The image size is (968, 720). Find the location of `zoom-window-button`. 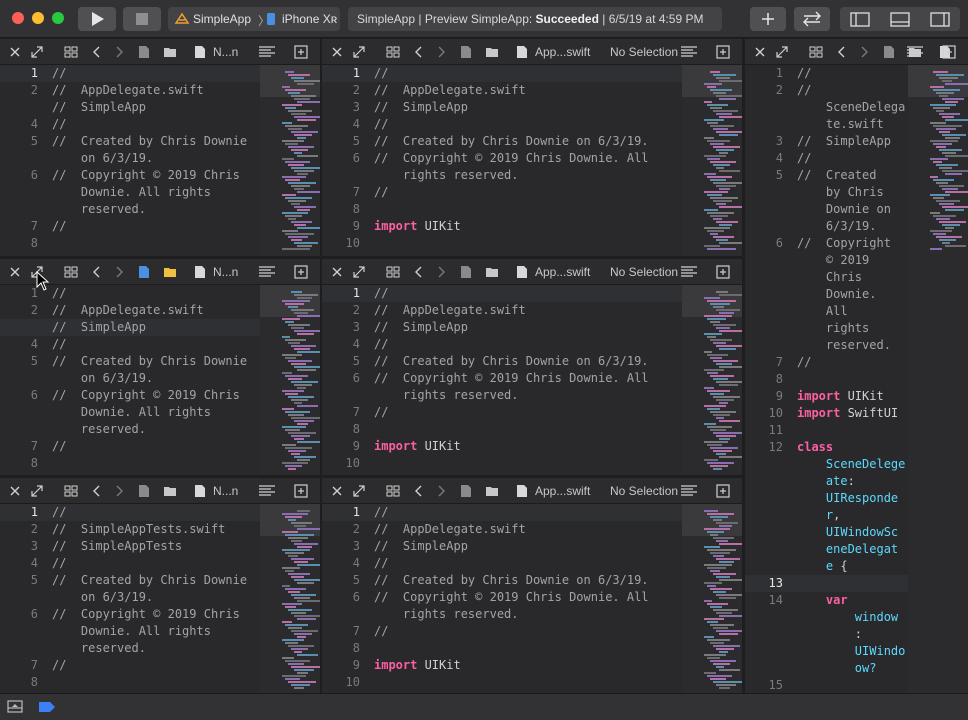

zoom-window-button is located at coordinates (58, 18).